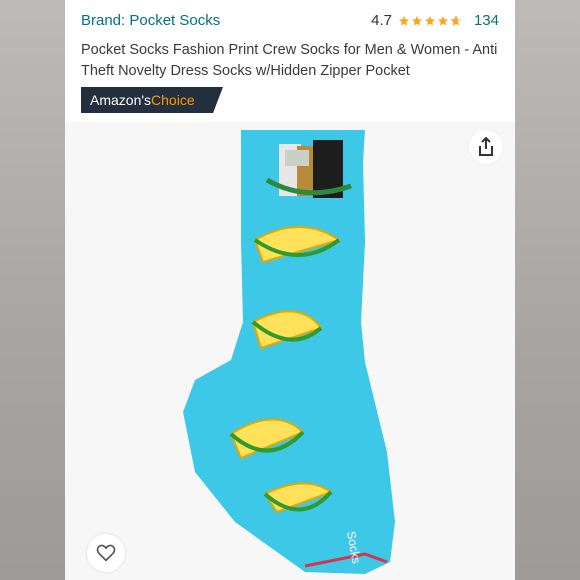 The image size is (580, 580). I want to click on background-left, so click(32, 290).